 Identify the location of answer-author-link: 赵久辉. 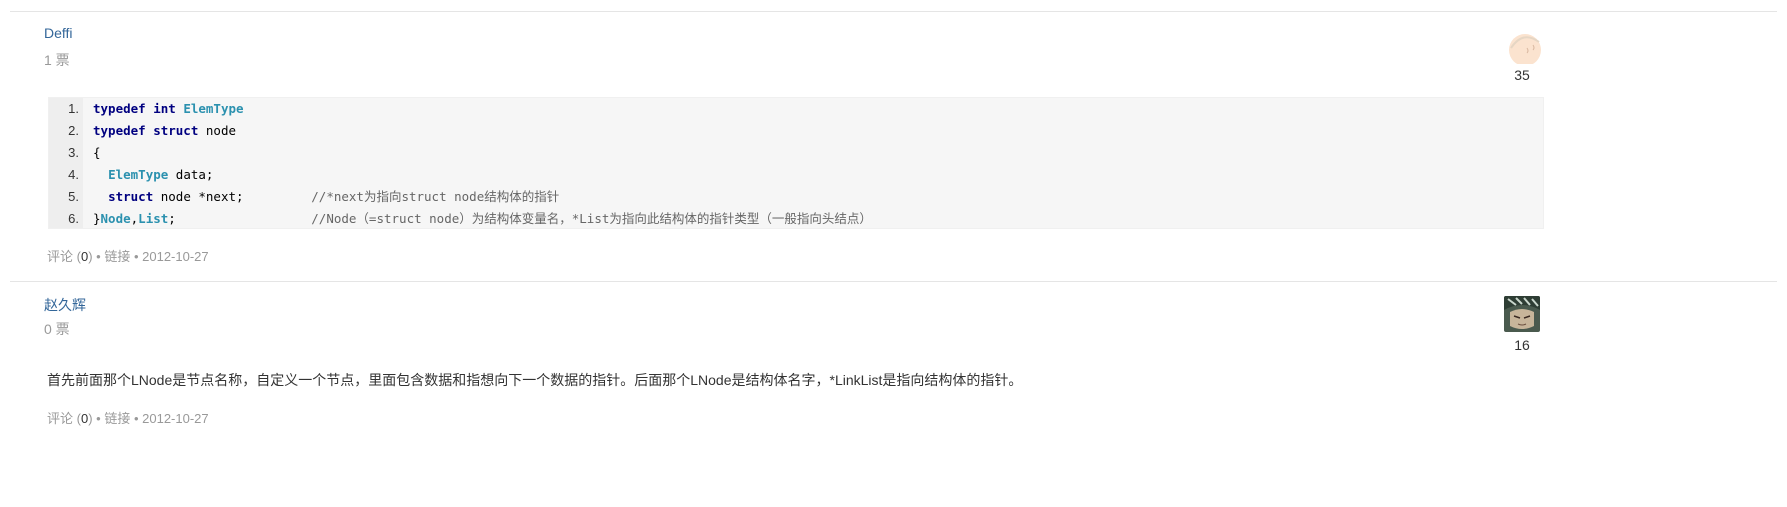
(65, 305).